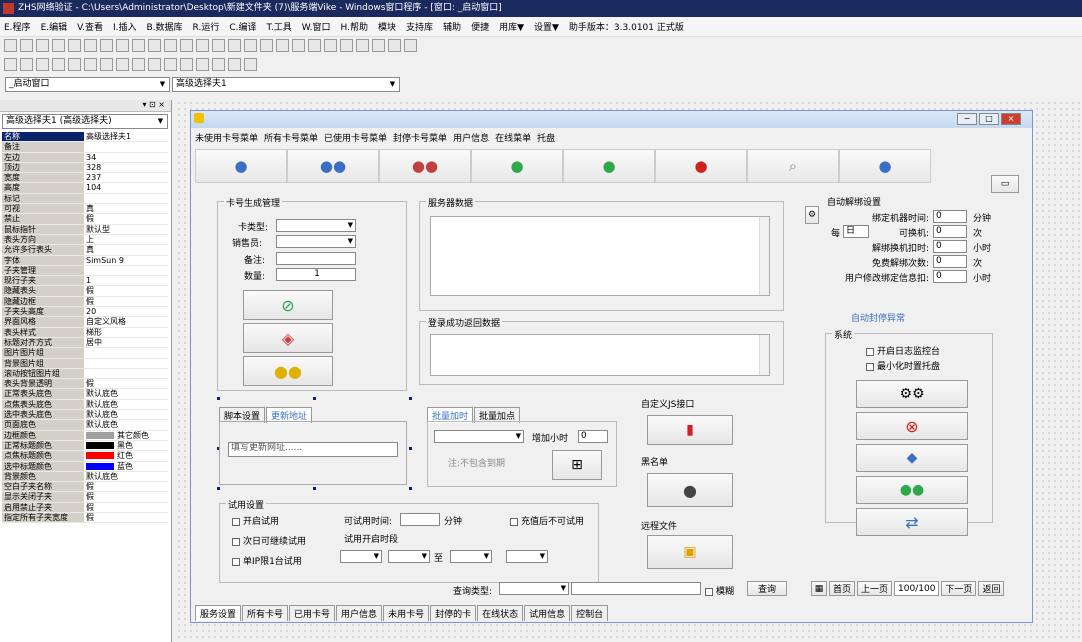 The image size is (1082, 642). What do you see at coordinates (316, 274) in the screenshot?
I see `count-input: 1` at bounding box center [316, 274].